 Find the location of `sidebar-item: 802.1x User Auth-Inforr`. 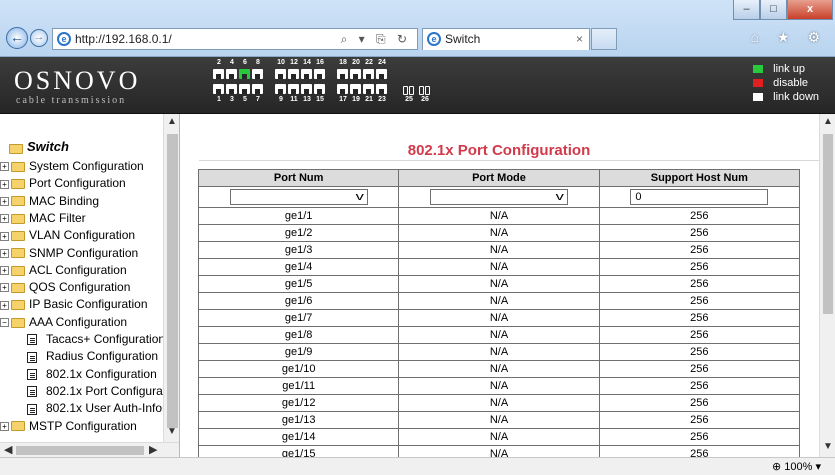

sidebar-item: 802.1x User Auth-Inforr is located at coordinates (98, 408).